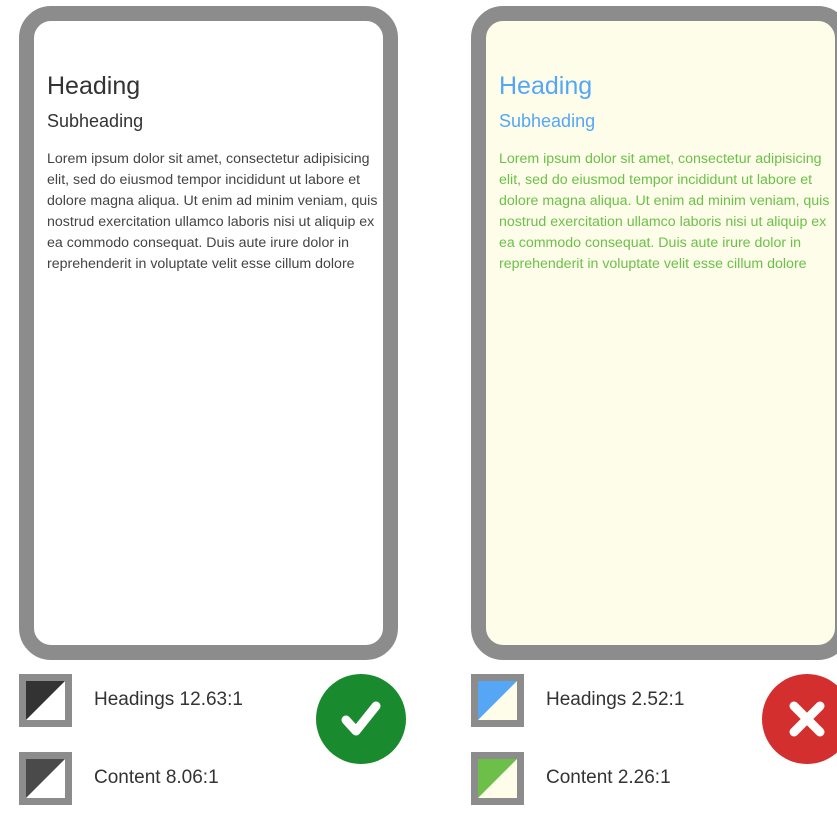  Describe the element at coordinates (361, 719) in the screenshot. I see `check-icon` at that location.